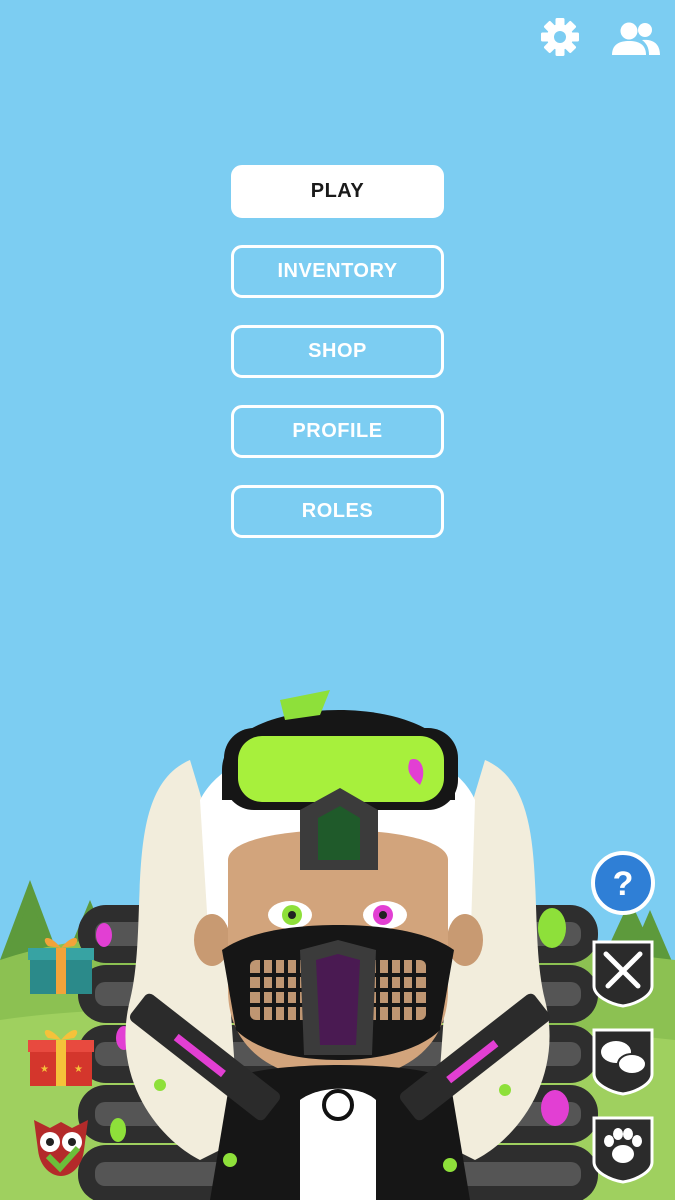 The width and height of the screenshot is (675, 1200). I want to click on paw-icon, so click(623, 1149).